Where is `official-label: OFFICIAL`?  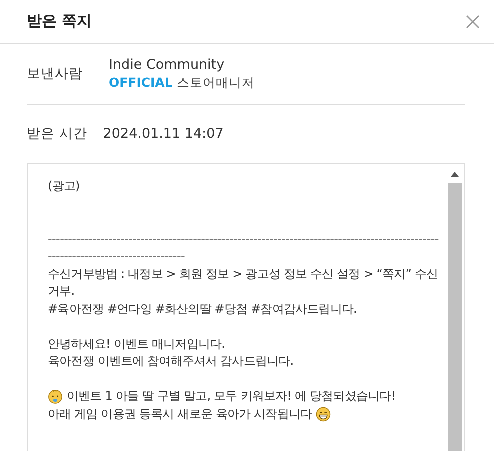
official-label: OFFICIAL is located at coordinates (141, 83).